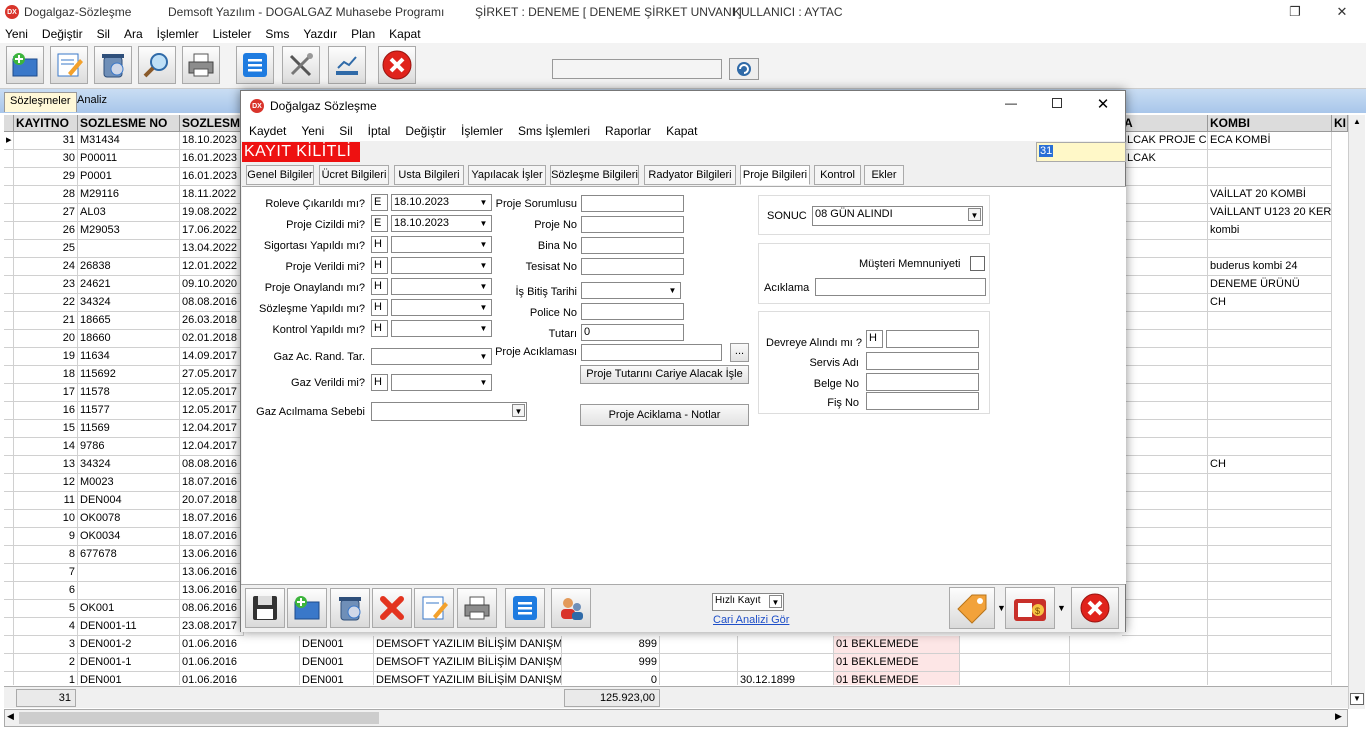  I want to click on cell-sozlesme-no: 11577, so click(129, 411).